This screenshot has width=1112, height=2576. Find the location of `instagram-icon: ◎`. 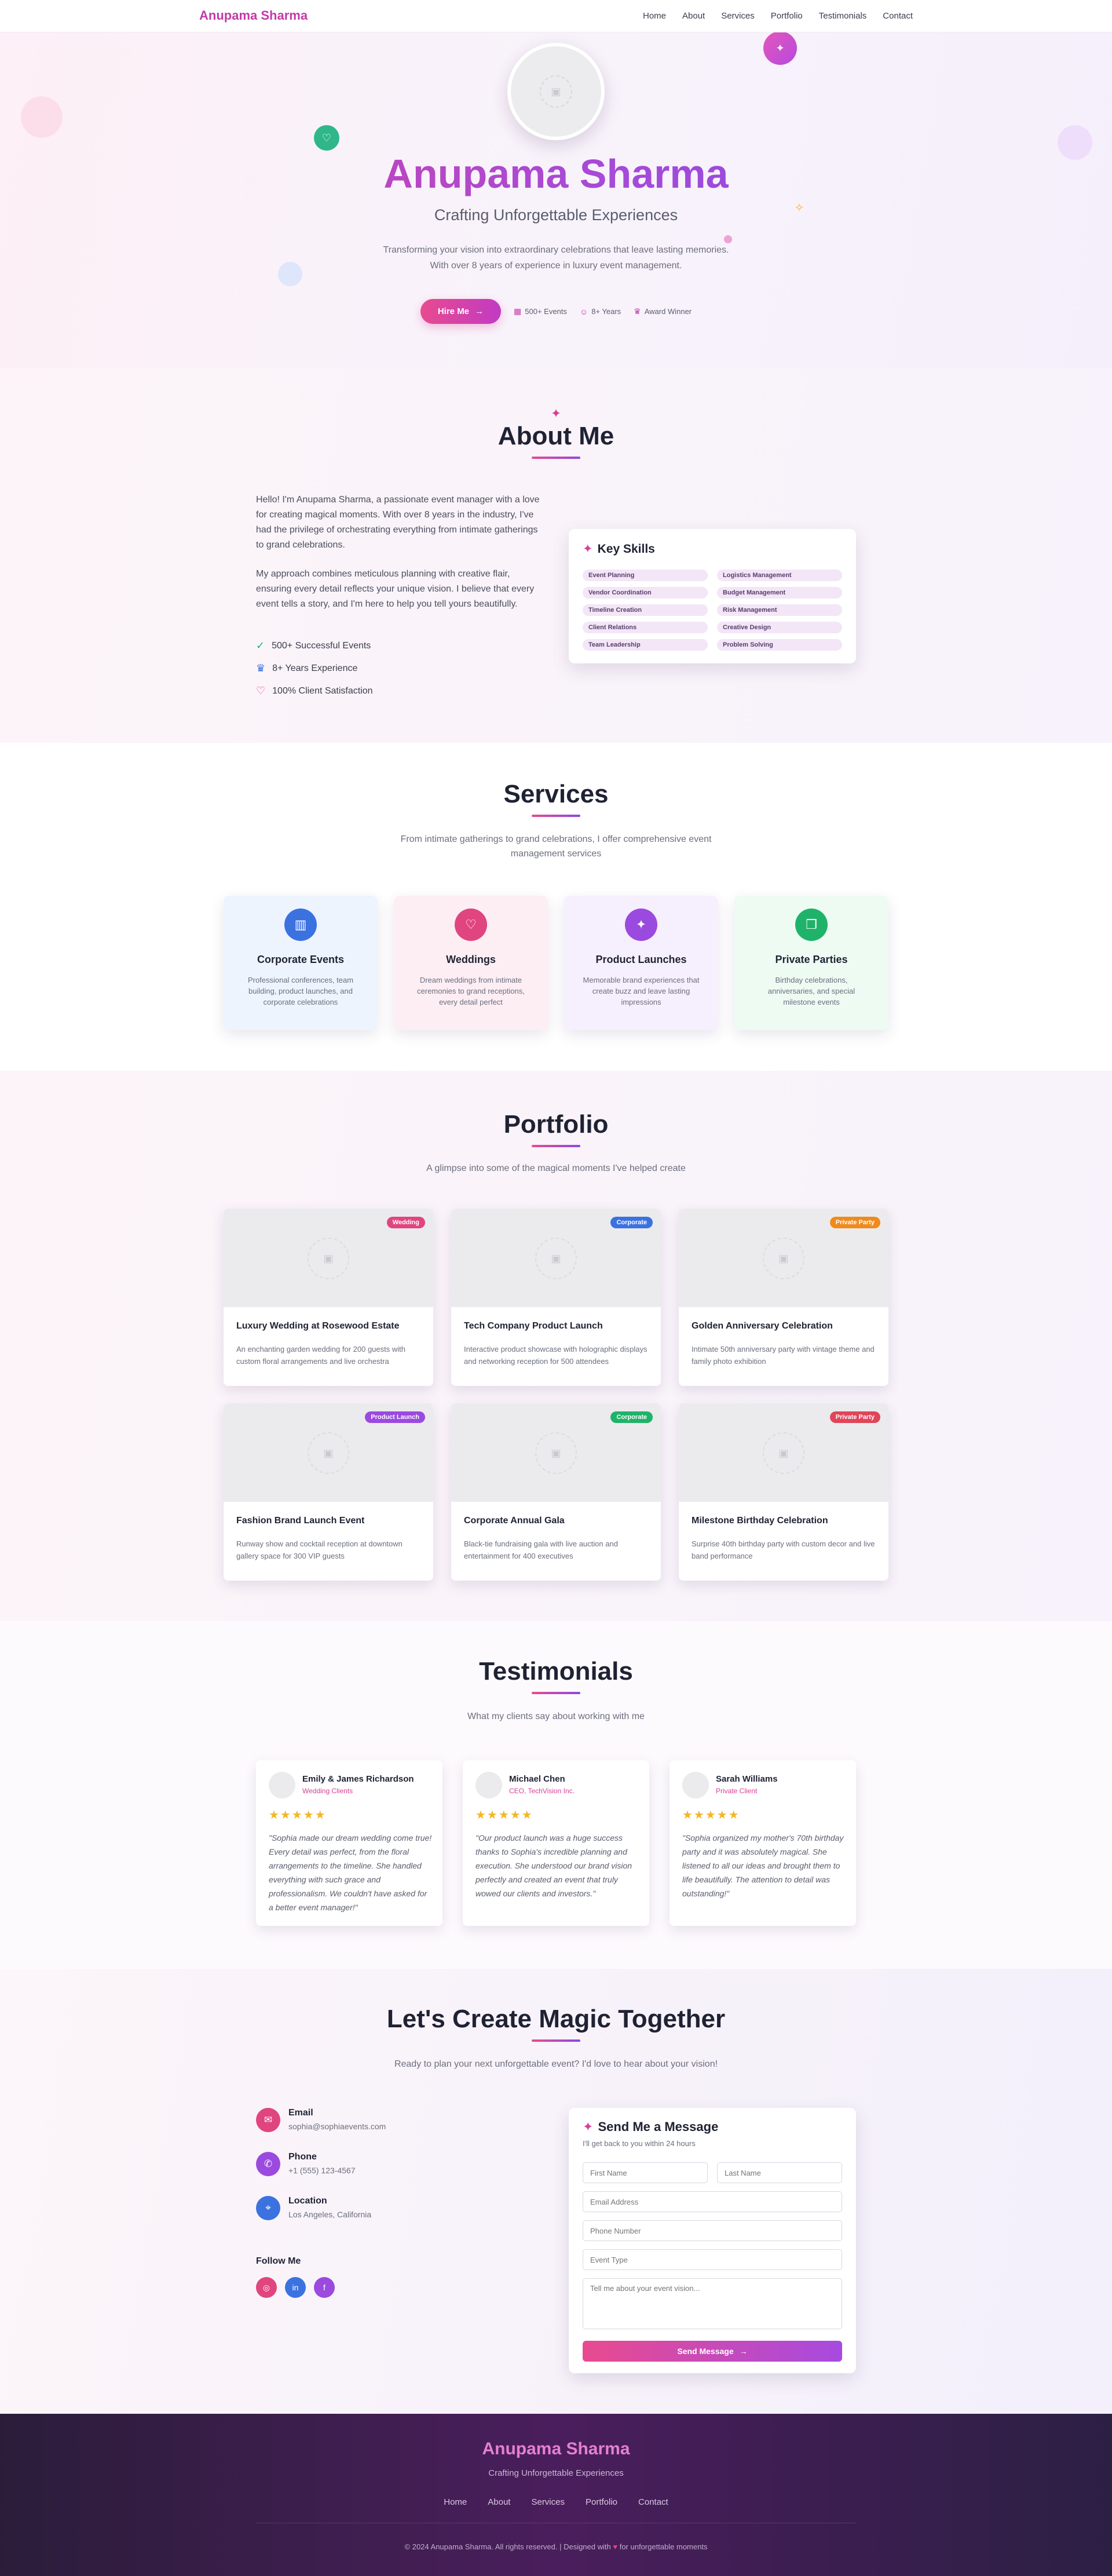

instagram-icon: ◎ is located at coordinates (266, 2287).